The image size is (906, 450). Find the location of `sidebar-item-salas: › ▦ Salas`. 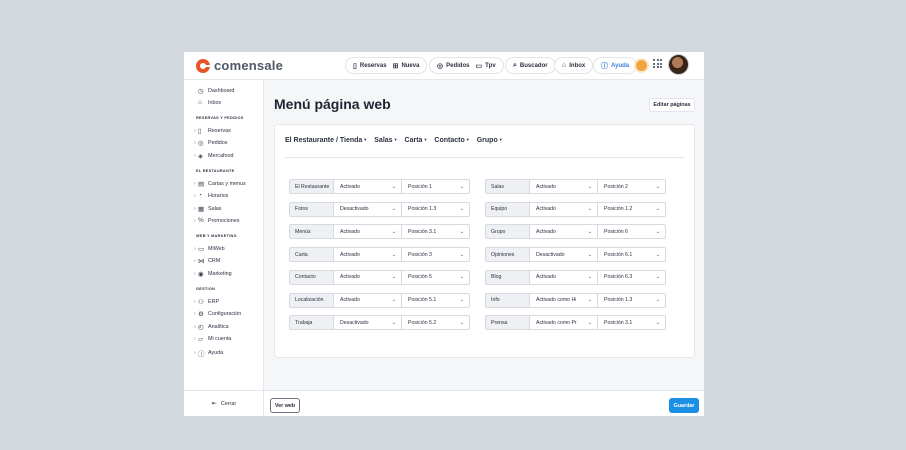

sidebar-item-salas: › ▦ Salas is located at coordinates (208, 209).